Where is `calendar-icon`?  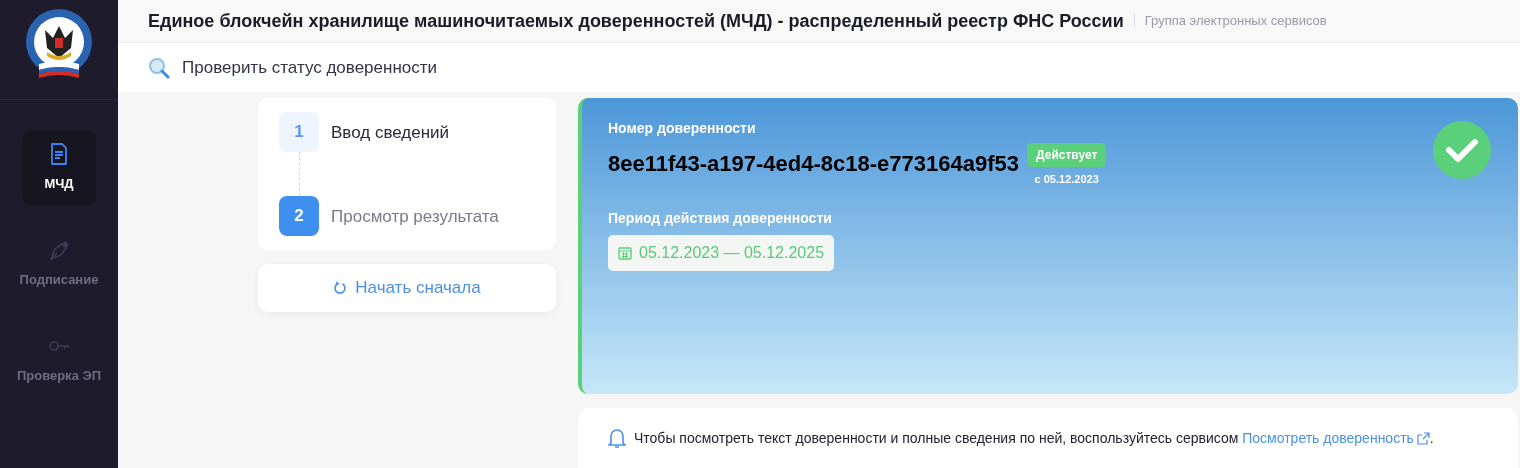 calendar-icon is located at coordinates (625, 252).